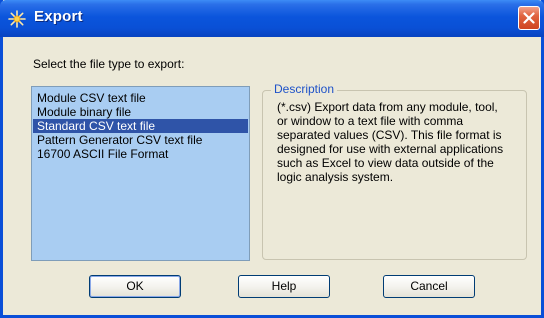  I want to click on file-type-prompt: Select the file type to export:, so click(109, 64).